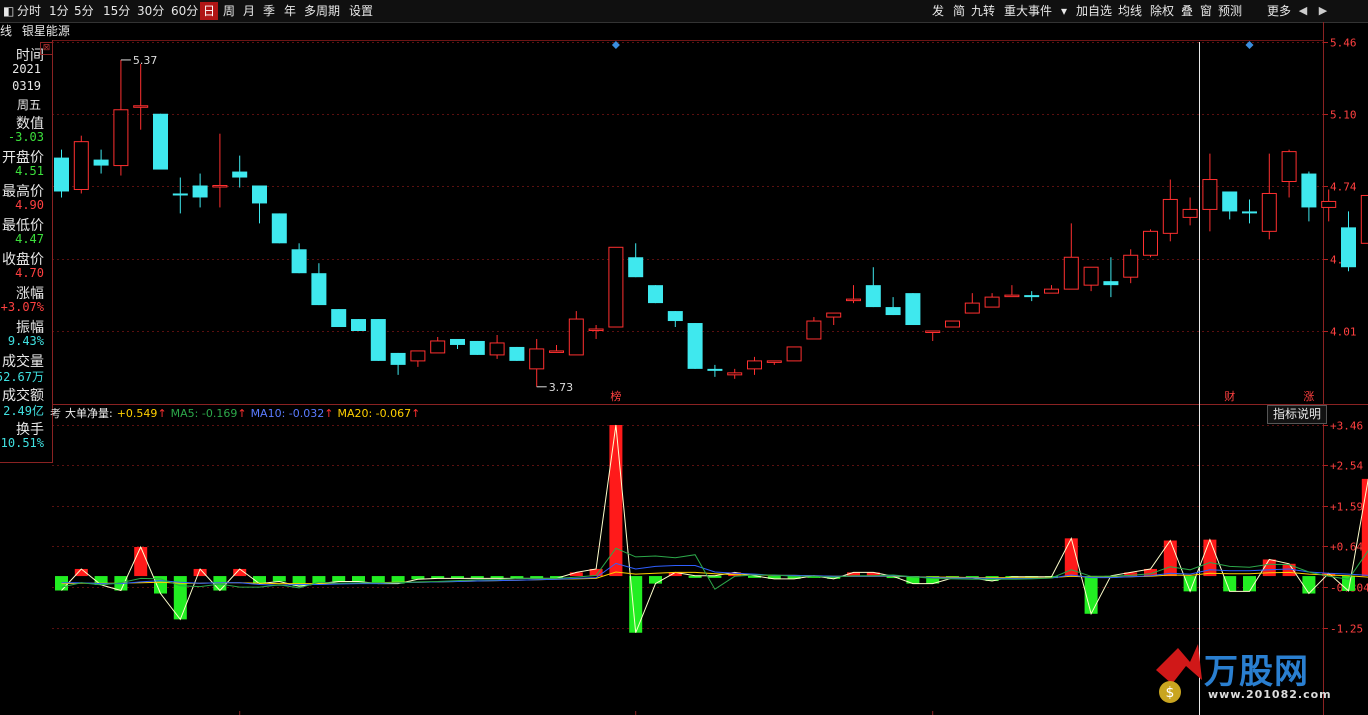 The image size is (1368, 715). What do you see at coordinates (26, 86) in the screenshot?
I see `info-label: 0319` at bounding box center [26, 86].